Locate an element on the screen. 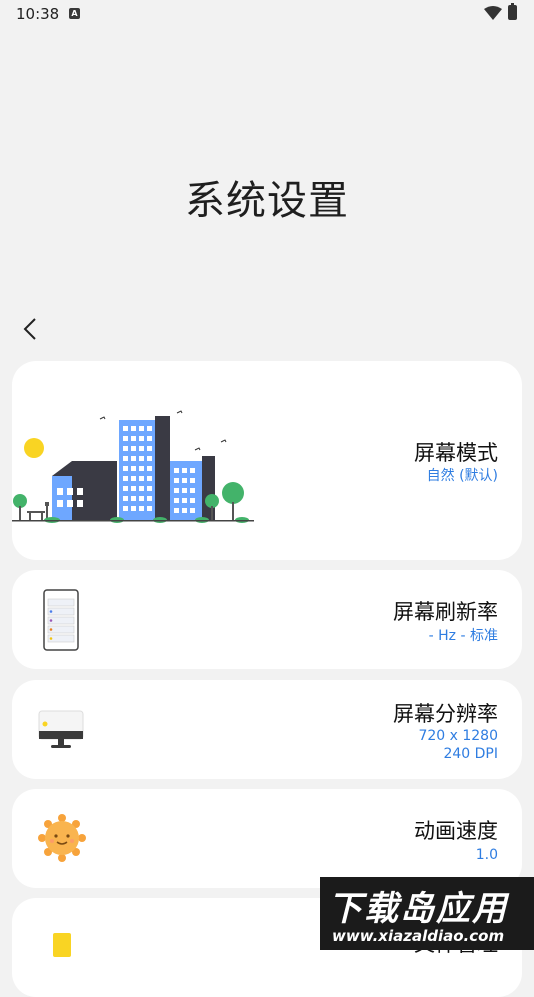 This screenshot has width=534, height=997. card-animation-speed: 动画速度 1.0 is located at coordinates (267, 838).